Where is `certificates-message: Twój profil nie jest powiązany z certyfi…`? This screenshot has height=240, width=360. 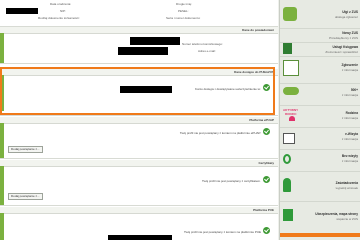
certificates-message: Twój profil nie jest powiązany z certyfi… is located at coordinates (231, 181).